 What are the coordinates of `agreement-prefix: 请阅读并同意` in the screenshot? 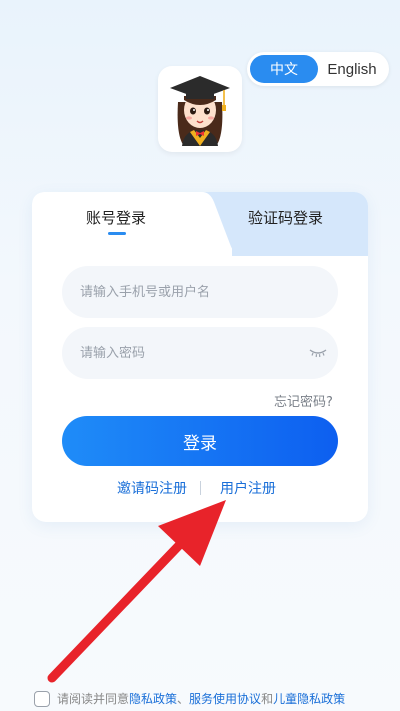 It's located at (93, 699).